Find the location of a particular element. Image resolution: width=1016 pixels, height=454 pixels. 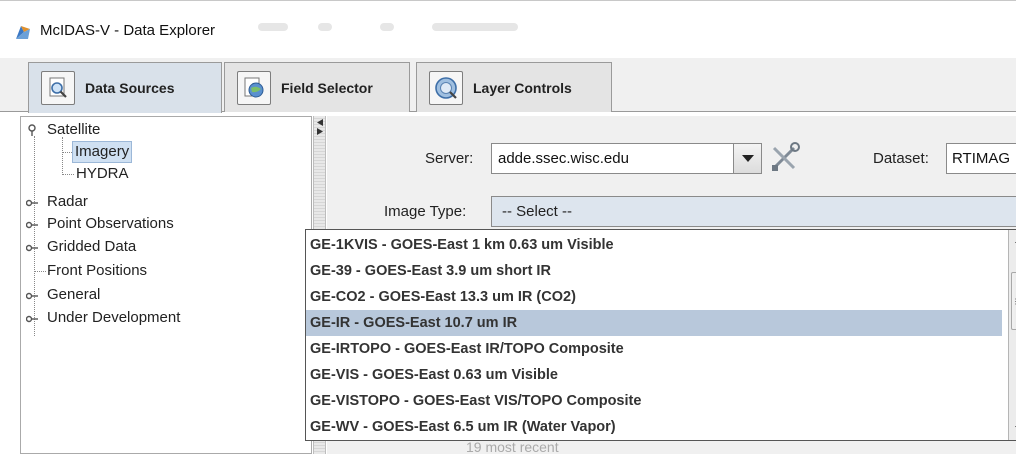

tree-item-satellite: Satellite is located at coordinates (73, 130).